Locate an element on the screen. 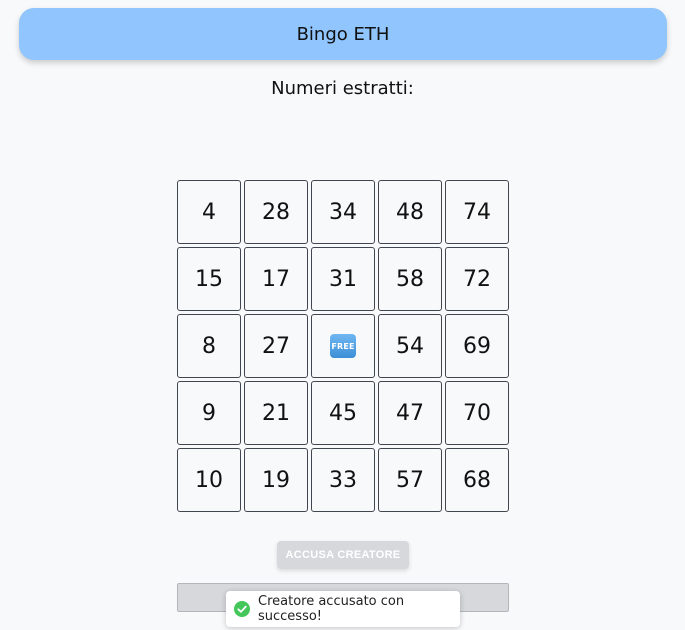  cell-number: 4 is located at coordinates (209, 212).